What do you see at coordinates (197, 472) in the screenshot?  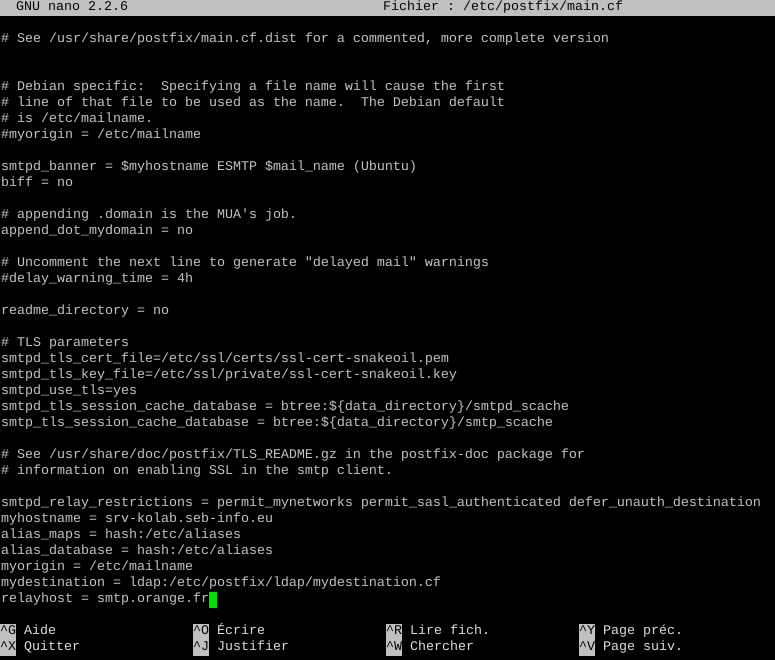 I see `code-line: # information on enabling SSL in the smtp client.` at bounding box center [197, 472].